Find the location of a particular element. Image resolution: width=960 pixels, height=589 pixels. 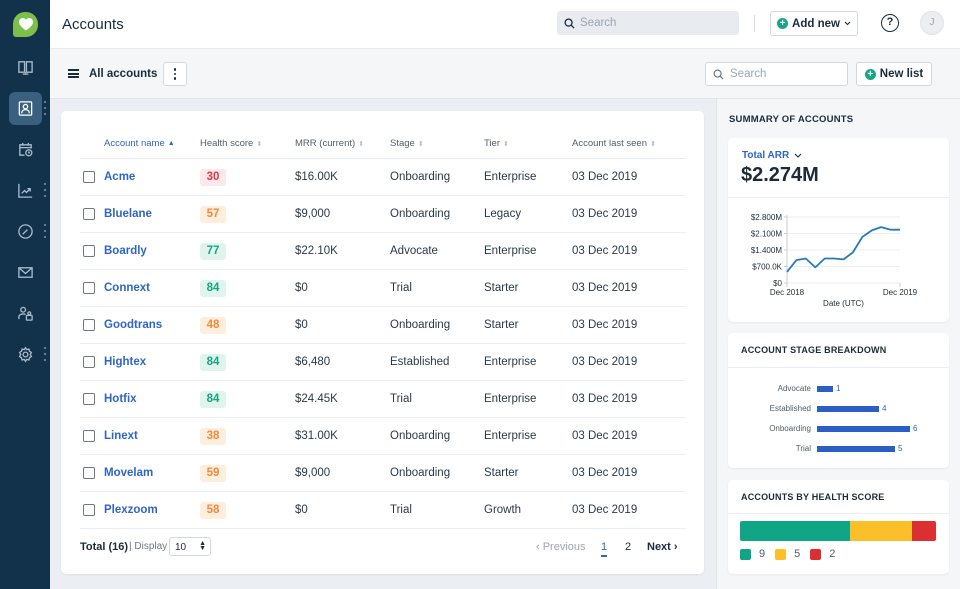

account-name-link: Acme is located at coordinates (119, 177).